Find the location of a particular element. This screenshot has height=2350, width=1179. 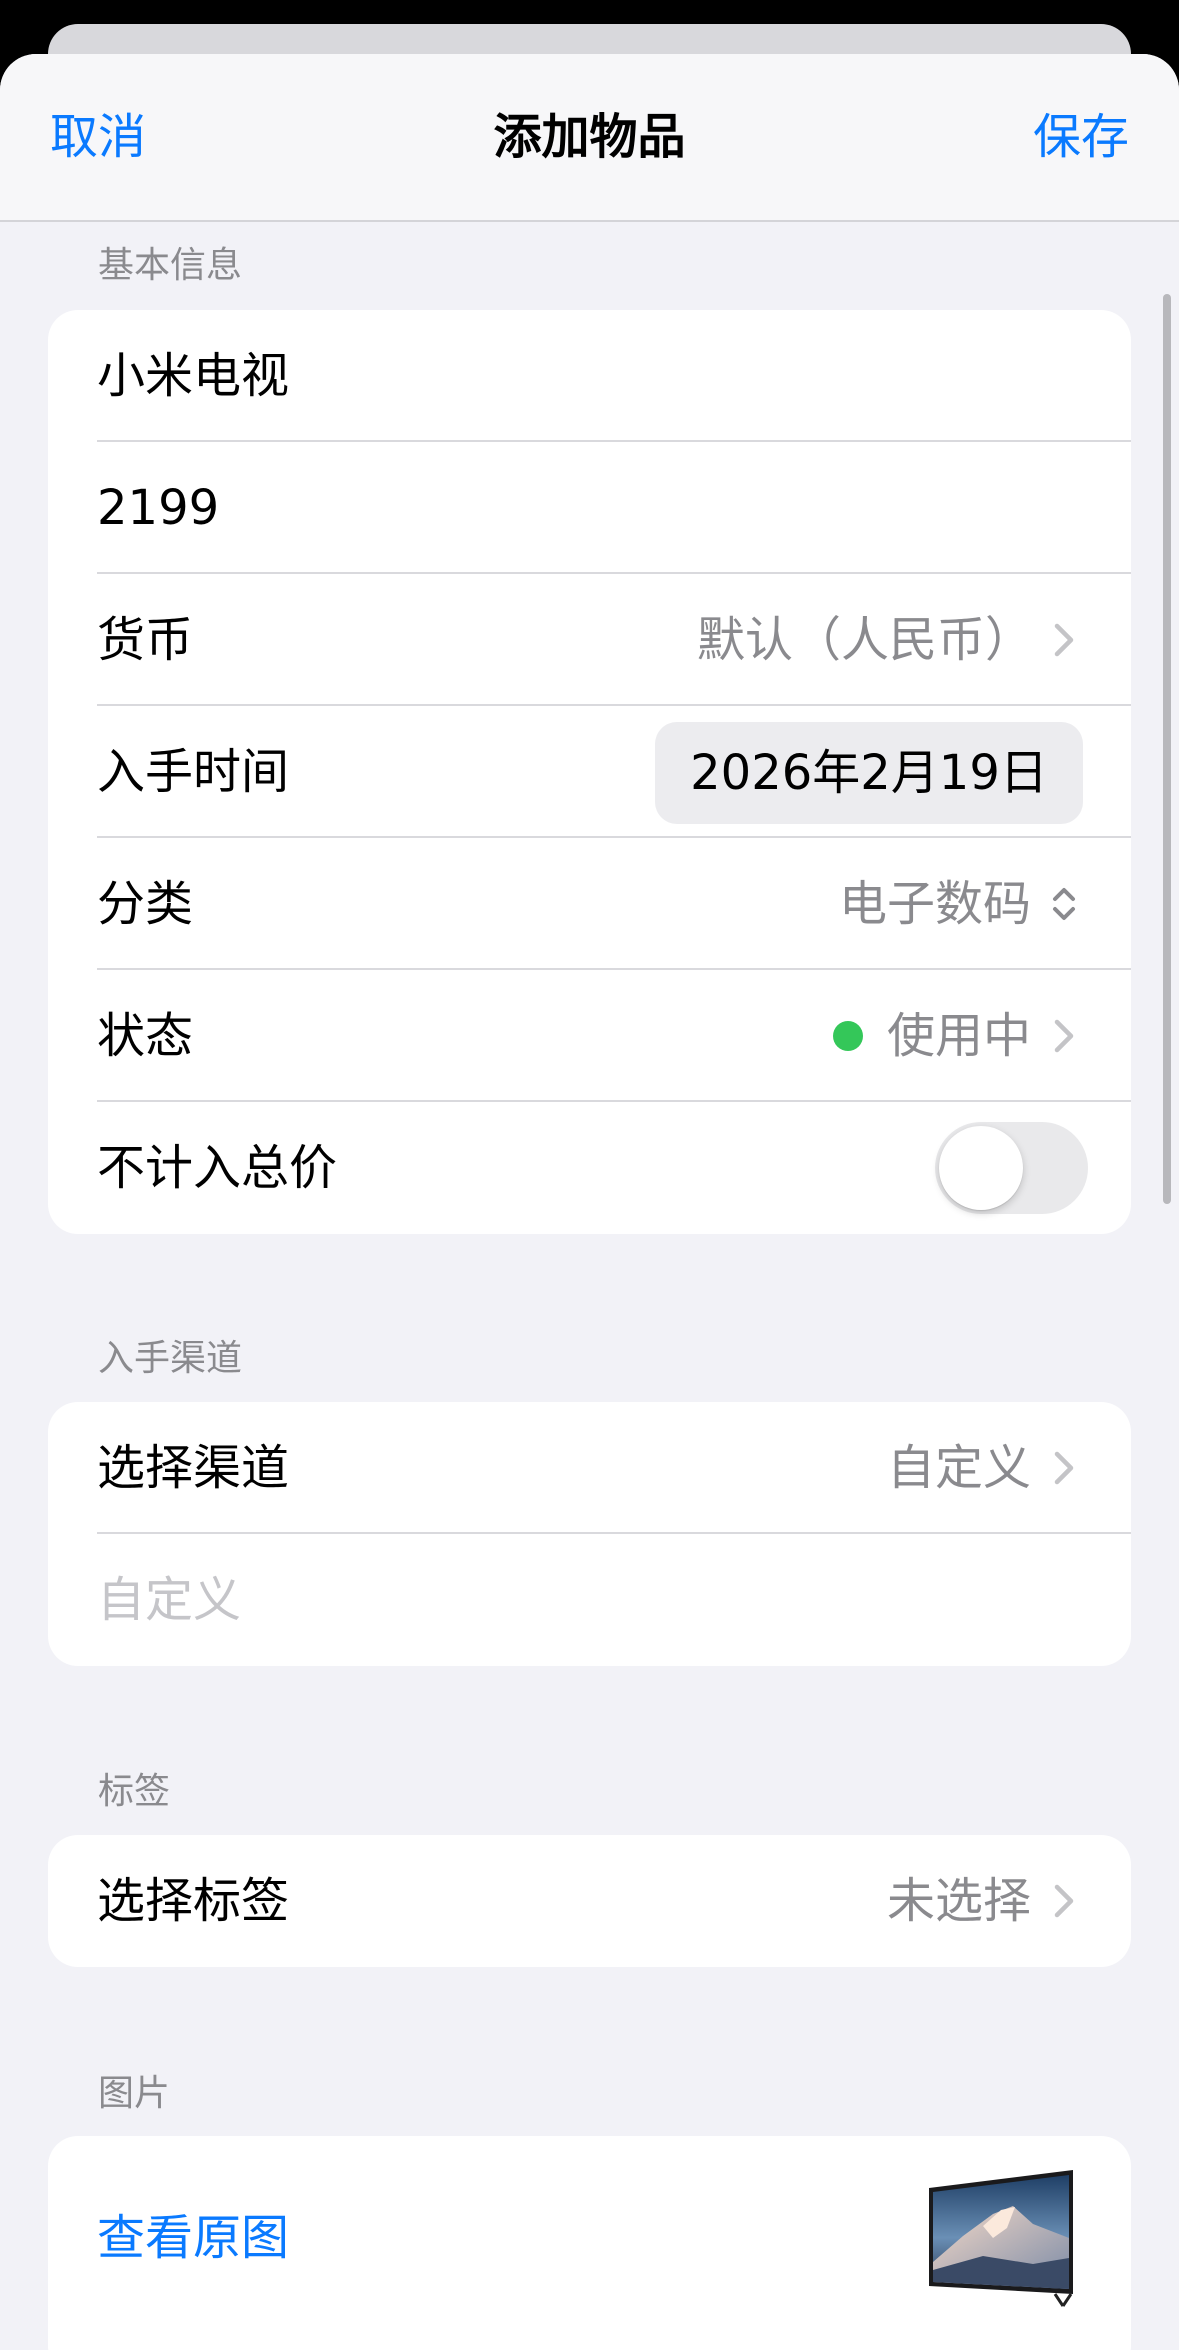

save-button: 保存 is located at coordinates (1081, 137).